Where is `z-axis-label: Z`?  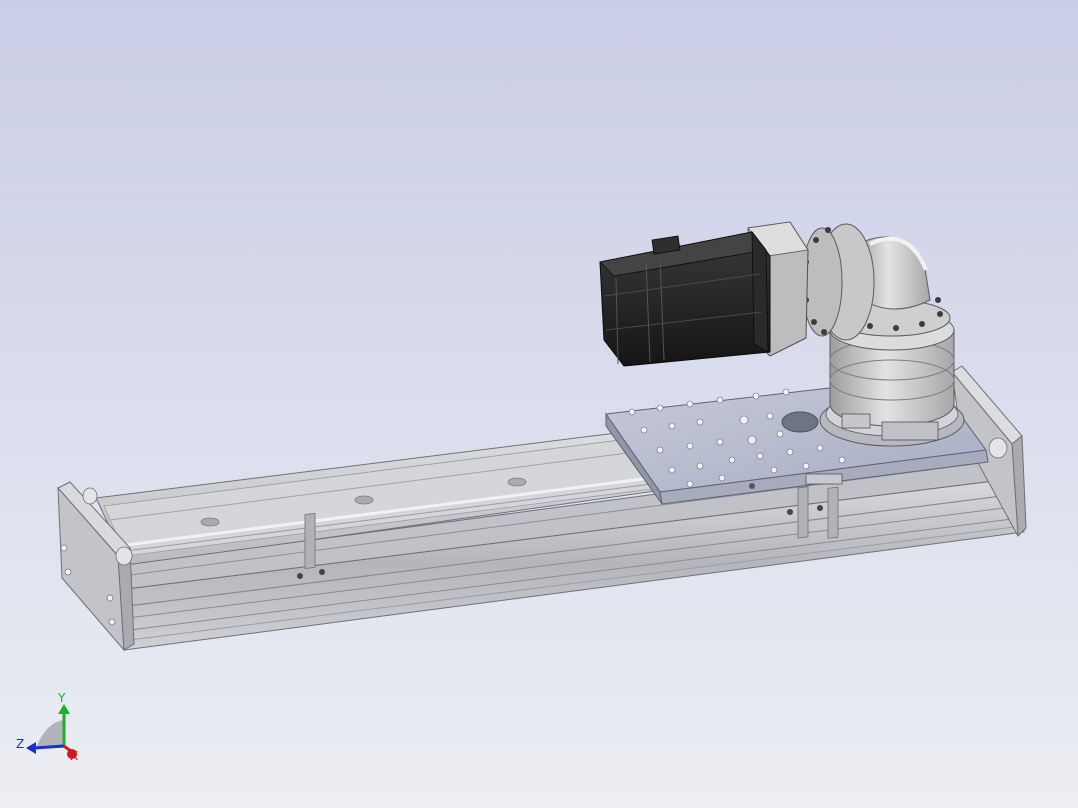 z-axis-label: Z is located at coordinates (20, 744).